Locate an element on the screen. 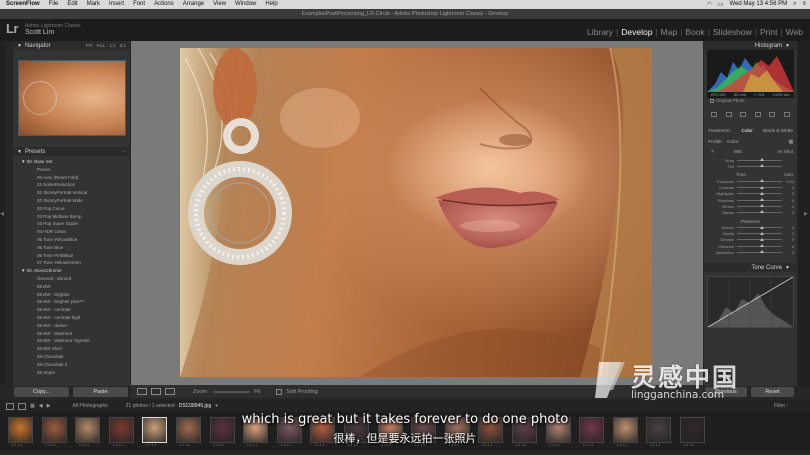  preset-item: 59 BW - brighter is located at coordinates (71, 295).